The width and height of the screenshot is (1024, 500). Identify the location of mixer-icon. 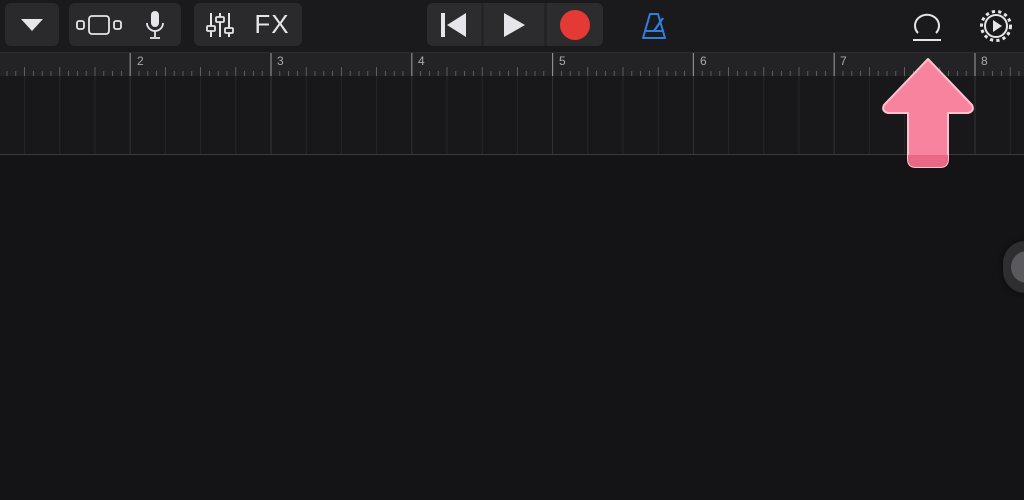
(220, 24).